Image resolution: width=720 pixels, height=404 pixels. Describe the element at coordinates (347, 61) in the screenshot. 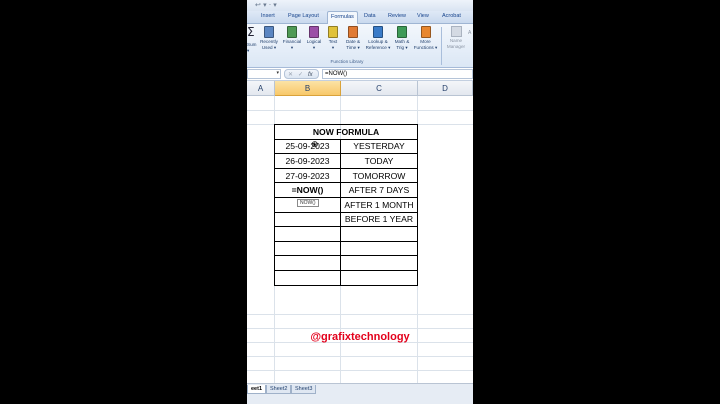

I see `function-library-group-label: Function Library` at that location.